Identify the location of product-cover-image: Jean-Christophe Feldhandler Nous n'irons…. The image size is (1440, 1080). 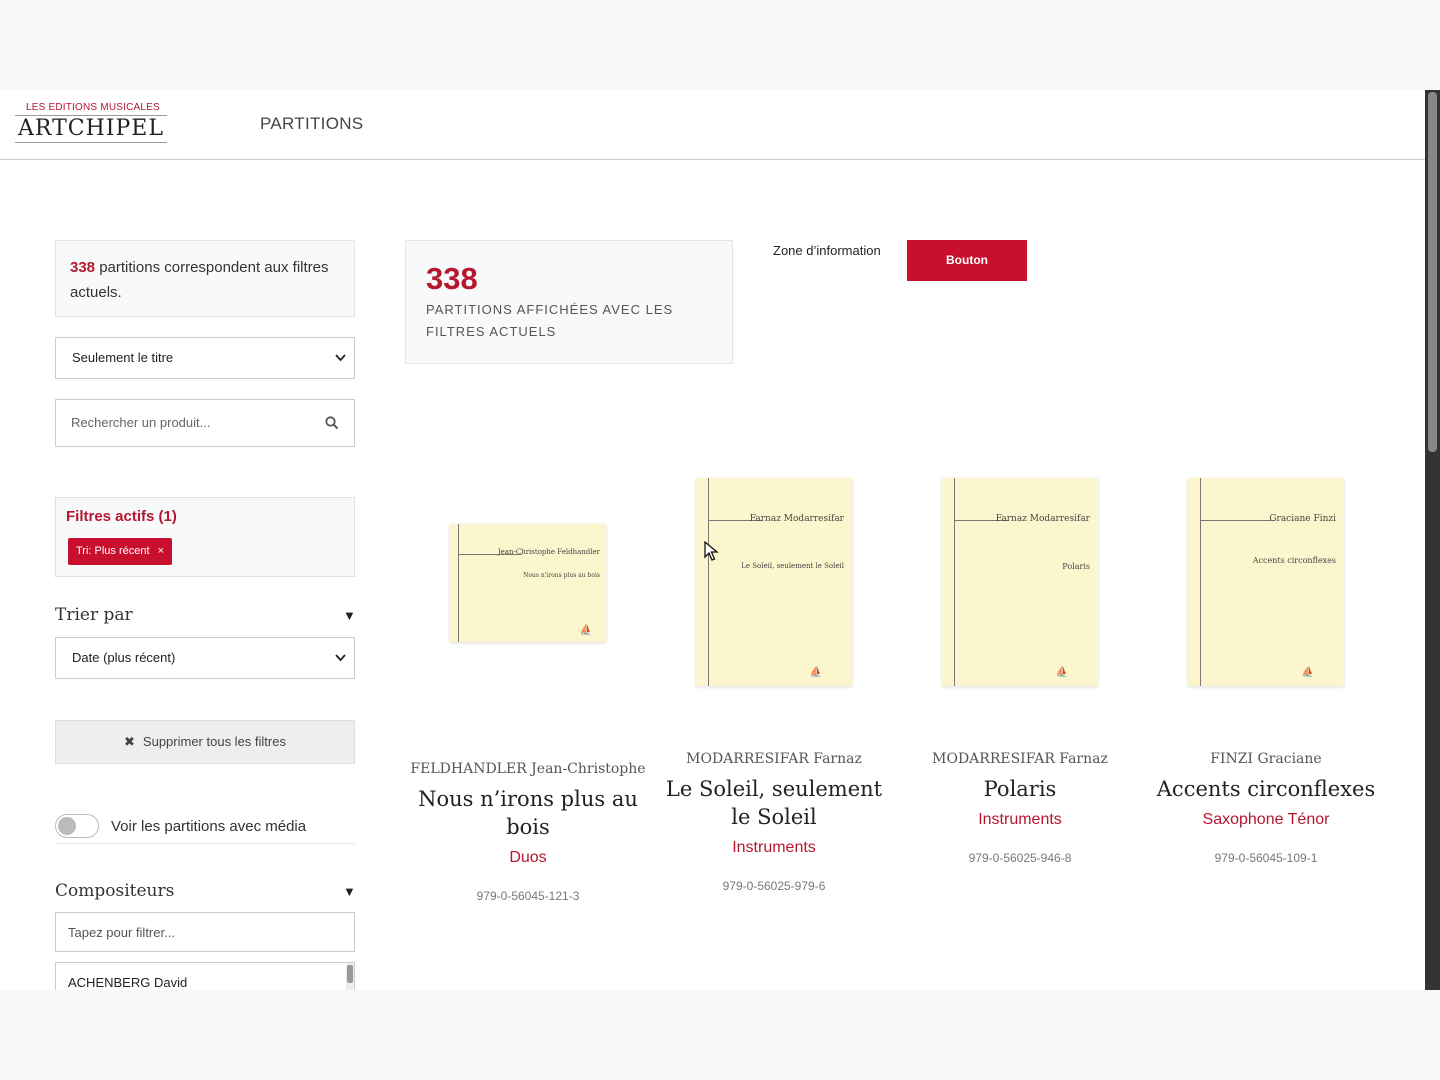
(528, 583).